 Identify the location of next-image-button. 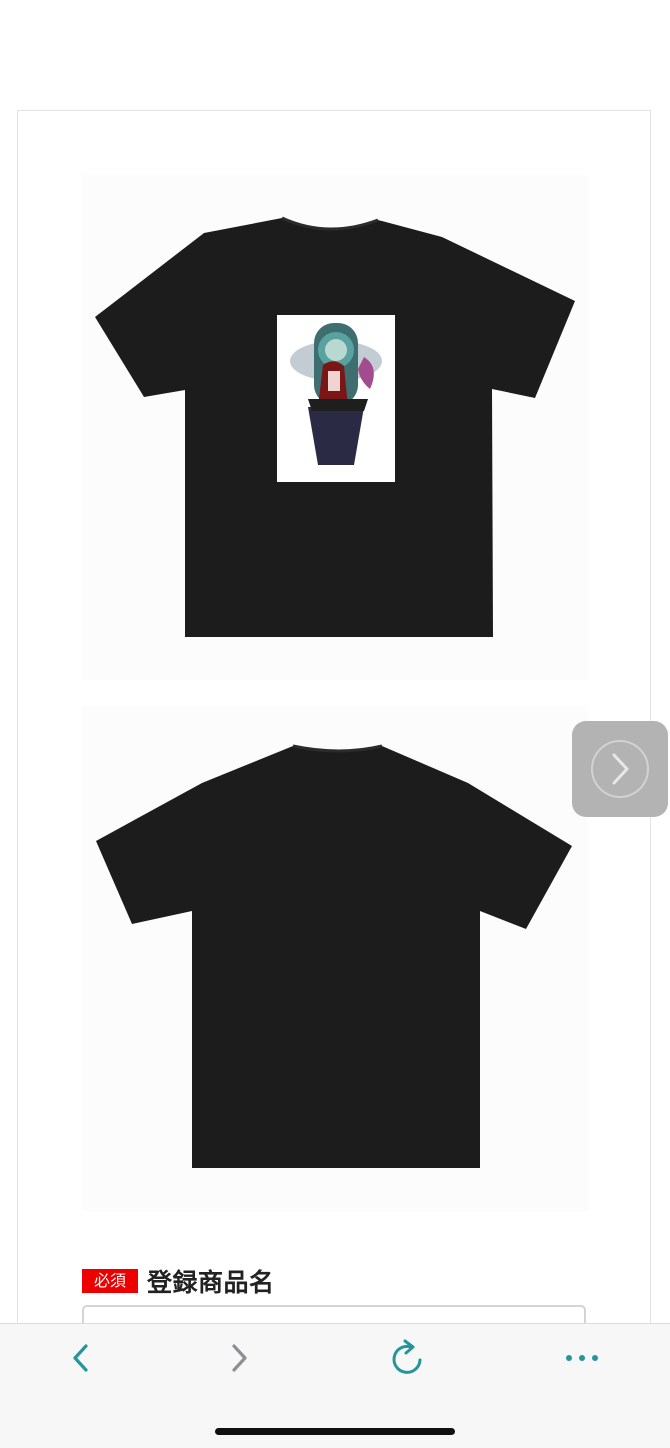
(620, 769).